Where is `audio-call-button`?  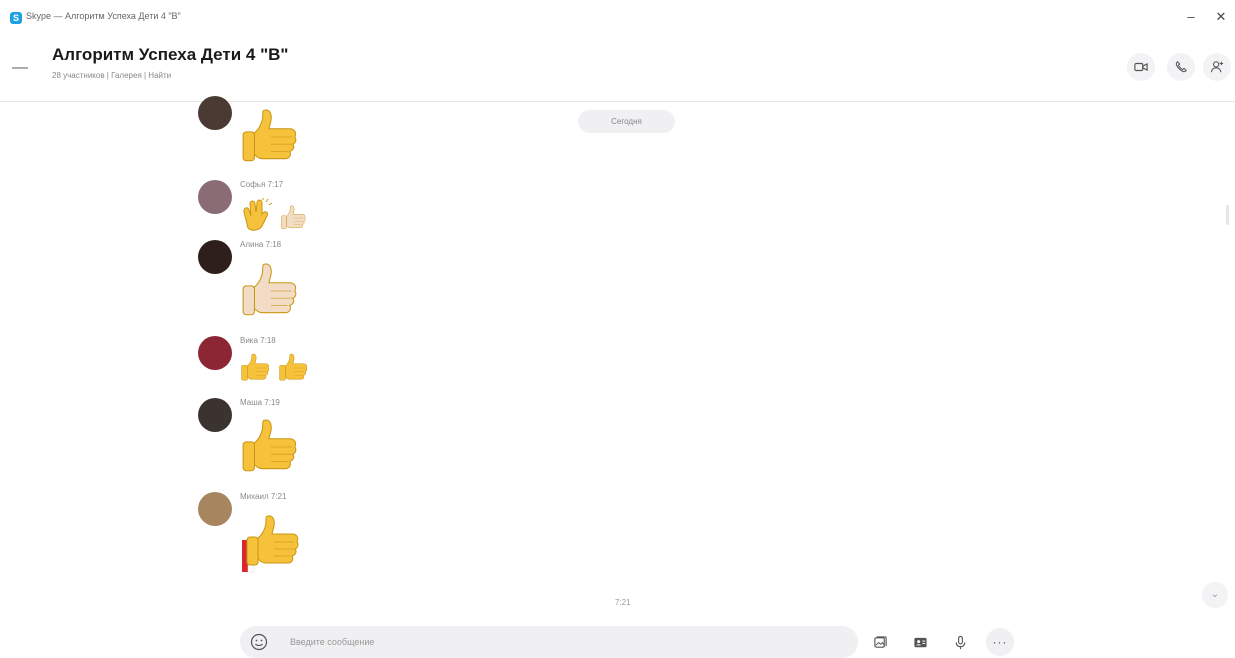 audio-call-button is located at coordinates (1181, 67).